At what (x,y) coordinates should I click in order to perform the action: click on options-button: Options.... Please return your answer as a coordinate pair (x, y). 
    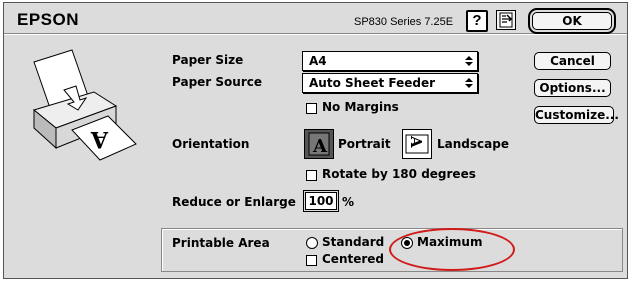
    Looking at the image, I should click on (572, 88).